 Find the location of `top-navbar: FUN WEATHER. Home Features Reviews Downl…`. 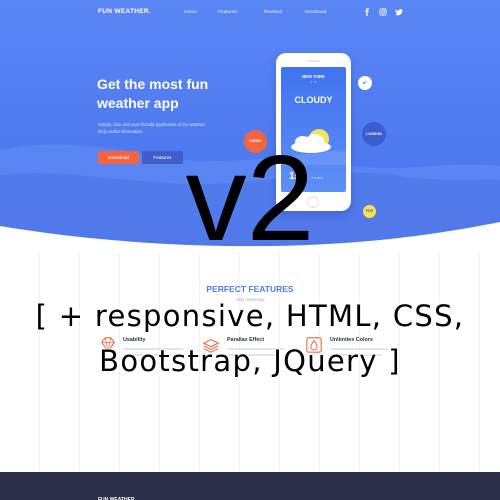

top-navbar: FUN WEATHER. Home Features Reviews Downl… is located at coordinates (250, 13).